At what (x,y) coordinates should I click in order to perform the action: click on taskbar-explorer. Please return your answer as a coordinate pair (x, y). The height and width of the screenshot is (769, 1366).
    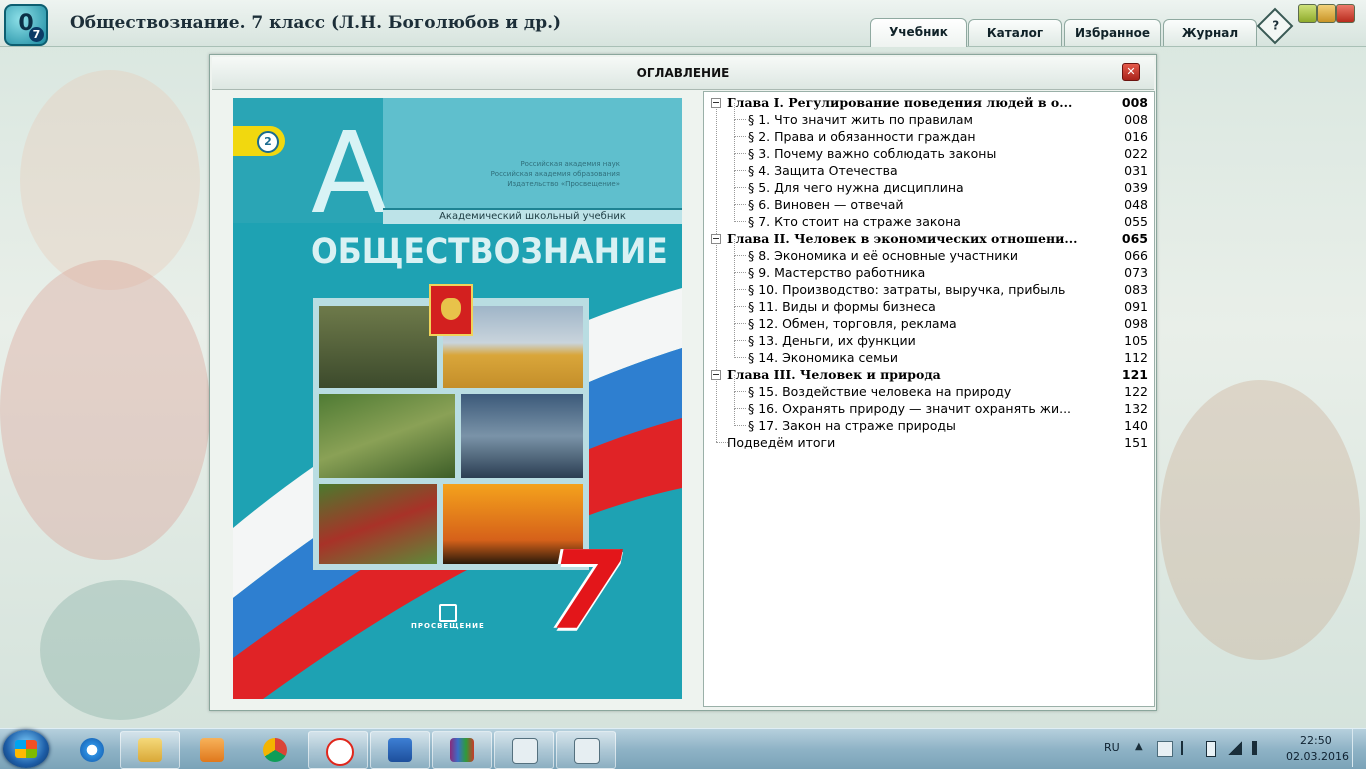
    Looking at the image, I should click on (150, 750).